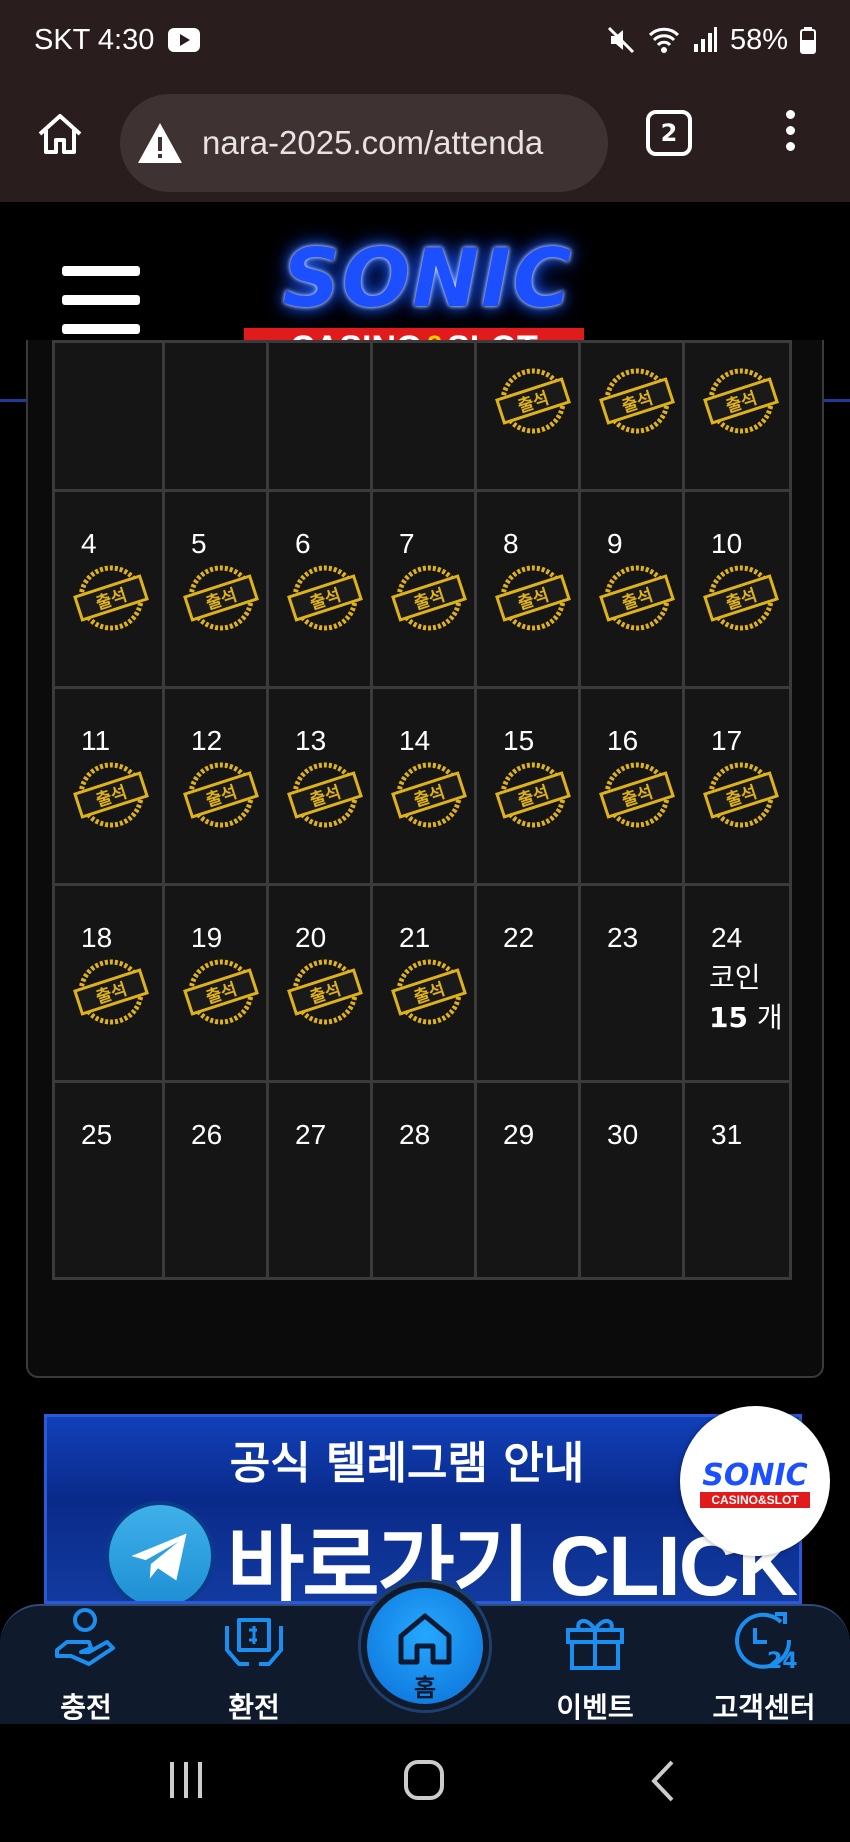 Image resolution: width=850 pixels, height=1842 pixels. I want to click on day-number: 27, so click(311, 1134).